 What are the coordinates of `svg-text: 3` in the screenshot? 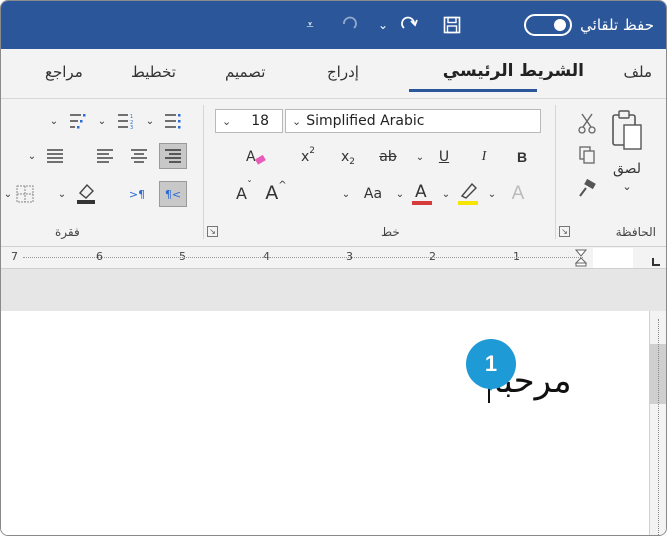 It's located at (131, 127).